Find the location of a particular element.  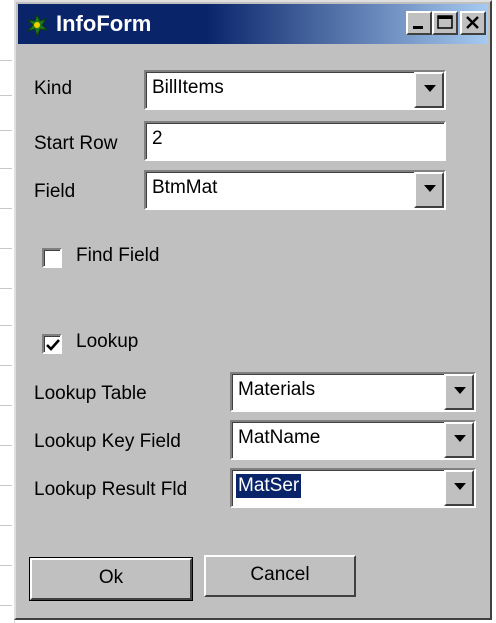

lookup-result-dropdown-button is located at coordinates (459, 488).